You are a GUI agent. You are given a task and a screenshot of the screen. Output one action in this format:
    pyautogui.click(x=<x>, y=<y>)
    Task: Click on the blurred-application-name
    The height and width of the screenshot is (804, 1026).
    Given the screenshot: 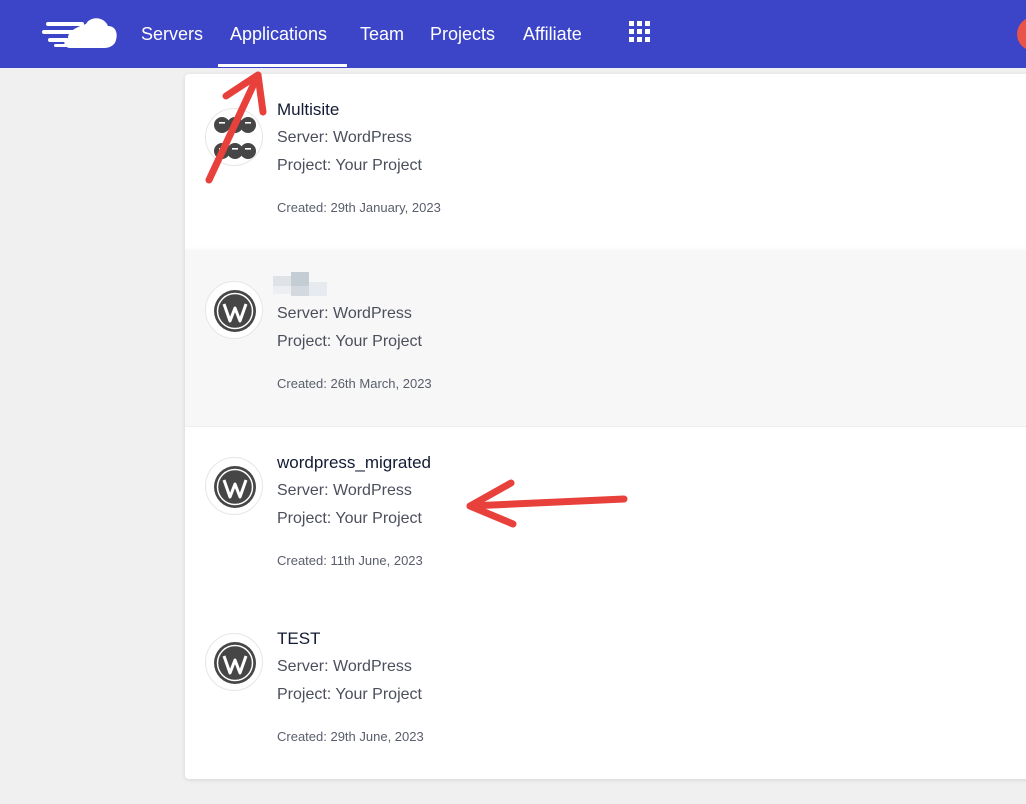 What is the action you would take?
    pyautogui.click(x=300, y=284)
    